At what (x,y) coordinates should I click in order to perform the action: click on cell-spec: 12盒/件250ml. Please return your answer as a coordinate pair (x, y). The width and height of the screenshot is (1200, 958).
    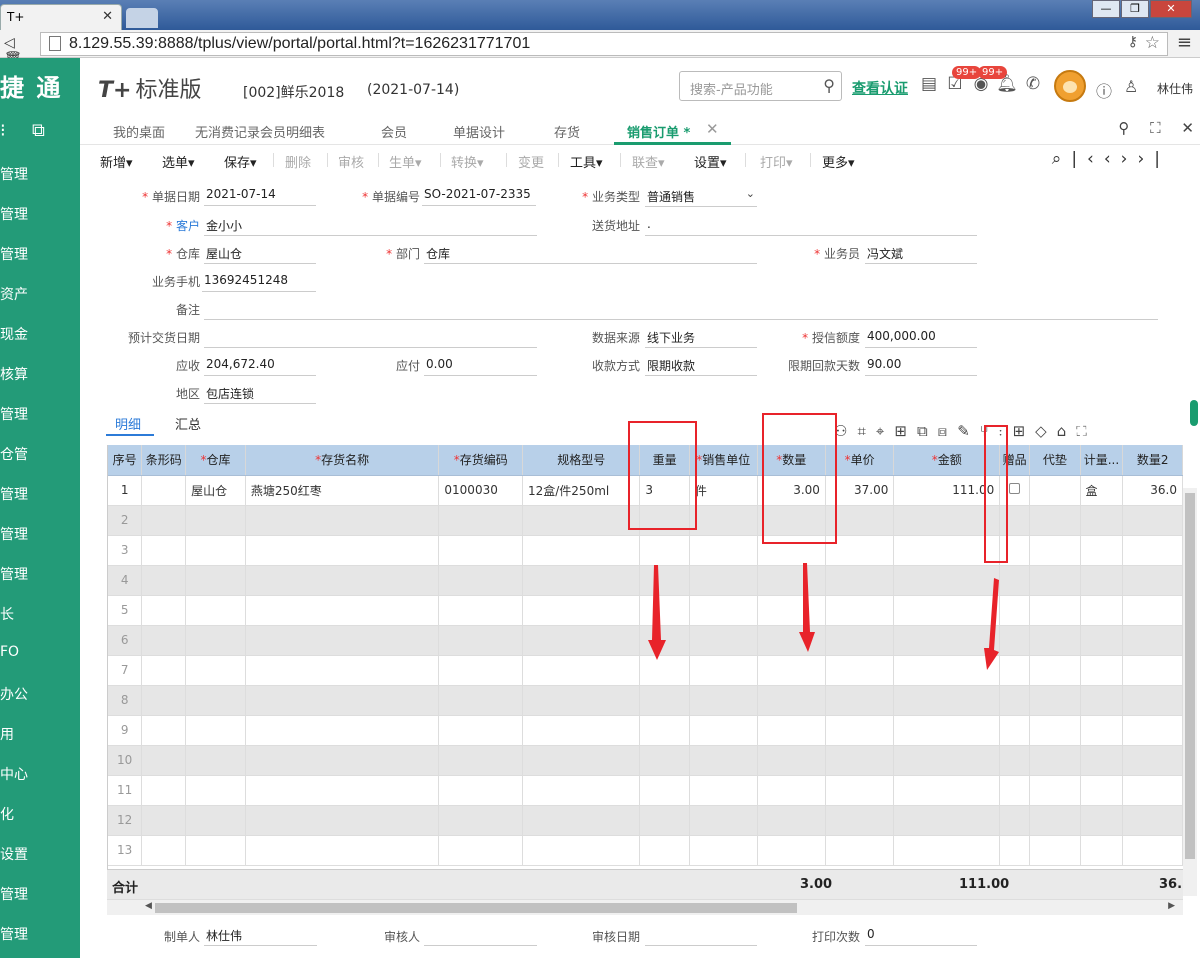
    Looking at the image, I should click on (581, 490).